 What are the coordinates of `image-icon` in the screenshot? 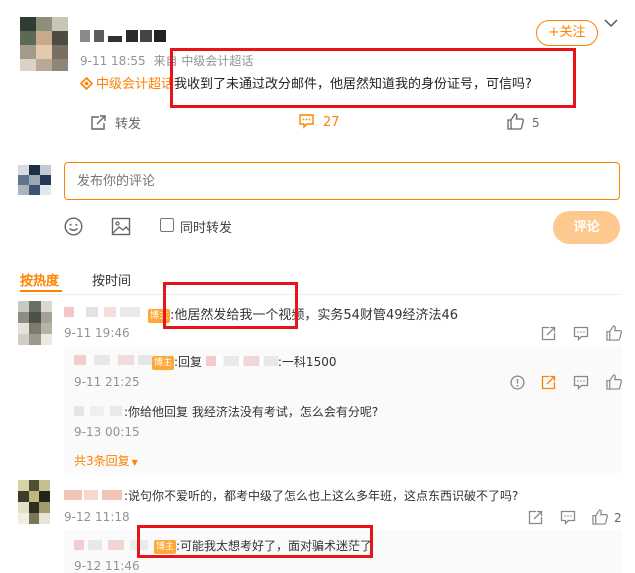 It's located at (121, 226).